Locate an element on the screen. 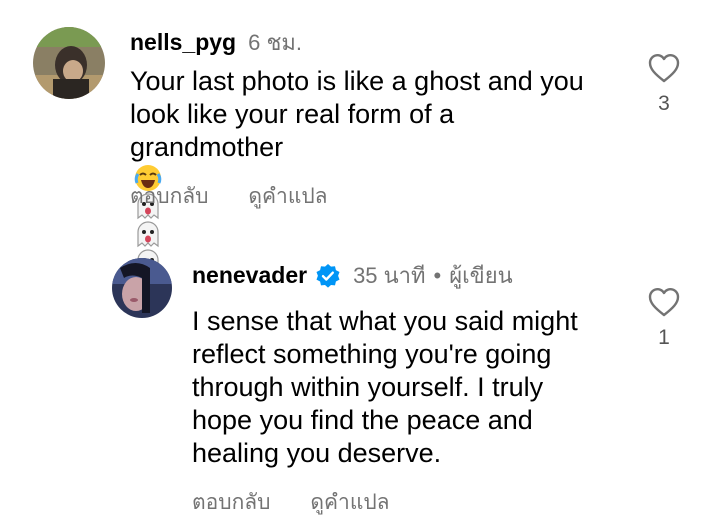  like-count: 3 is located at coordinates (664, 103).